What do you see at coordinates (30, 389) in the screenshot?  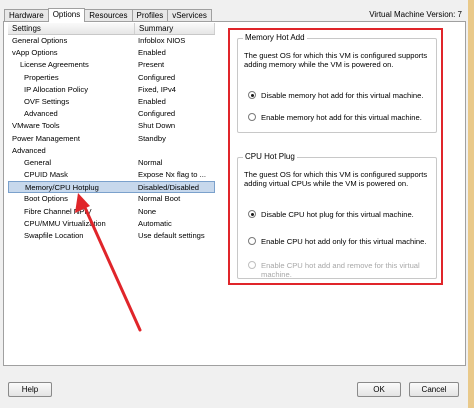 I see `help-button: Help` at bounding box center [30, 389].